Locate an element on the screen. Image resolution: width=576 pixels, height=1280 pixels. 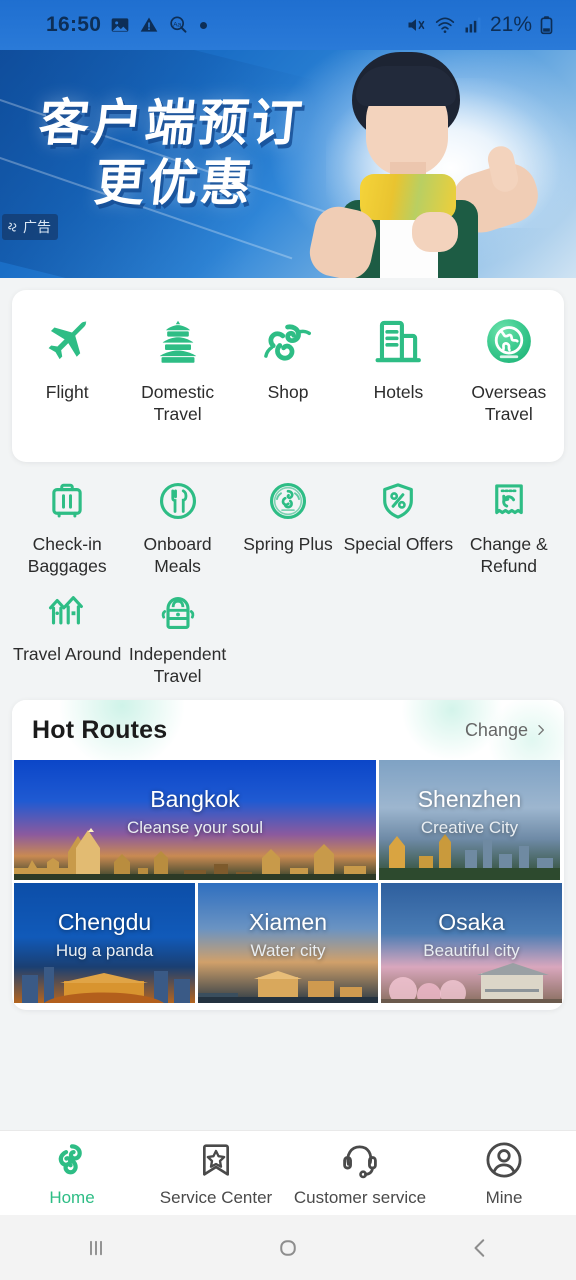
hot-route-tagline: Creative City is located at coordinates (469, 827).